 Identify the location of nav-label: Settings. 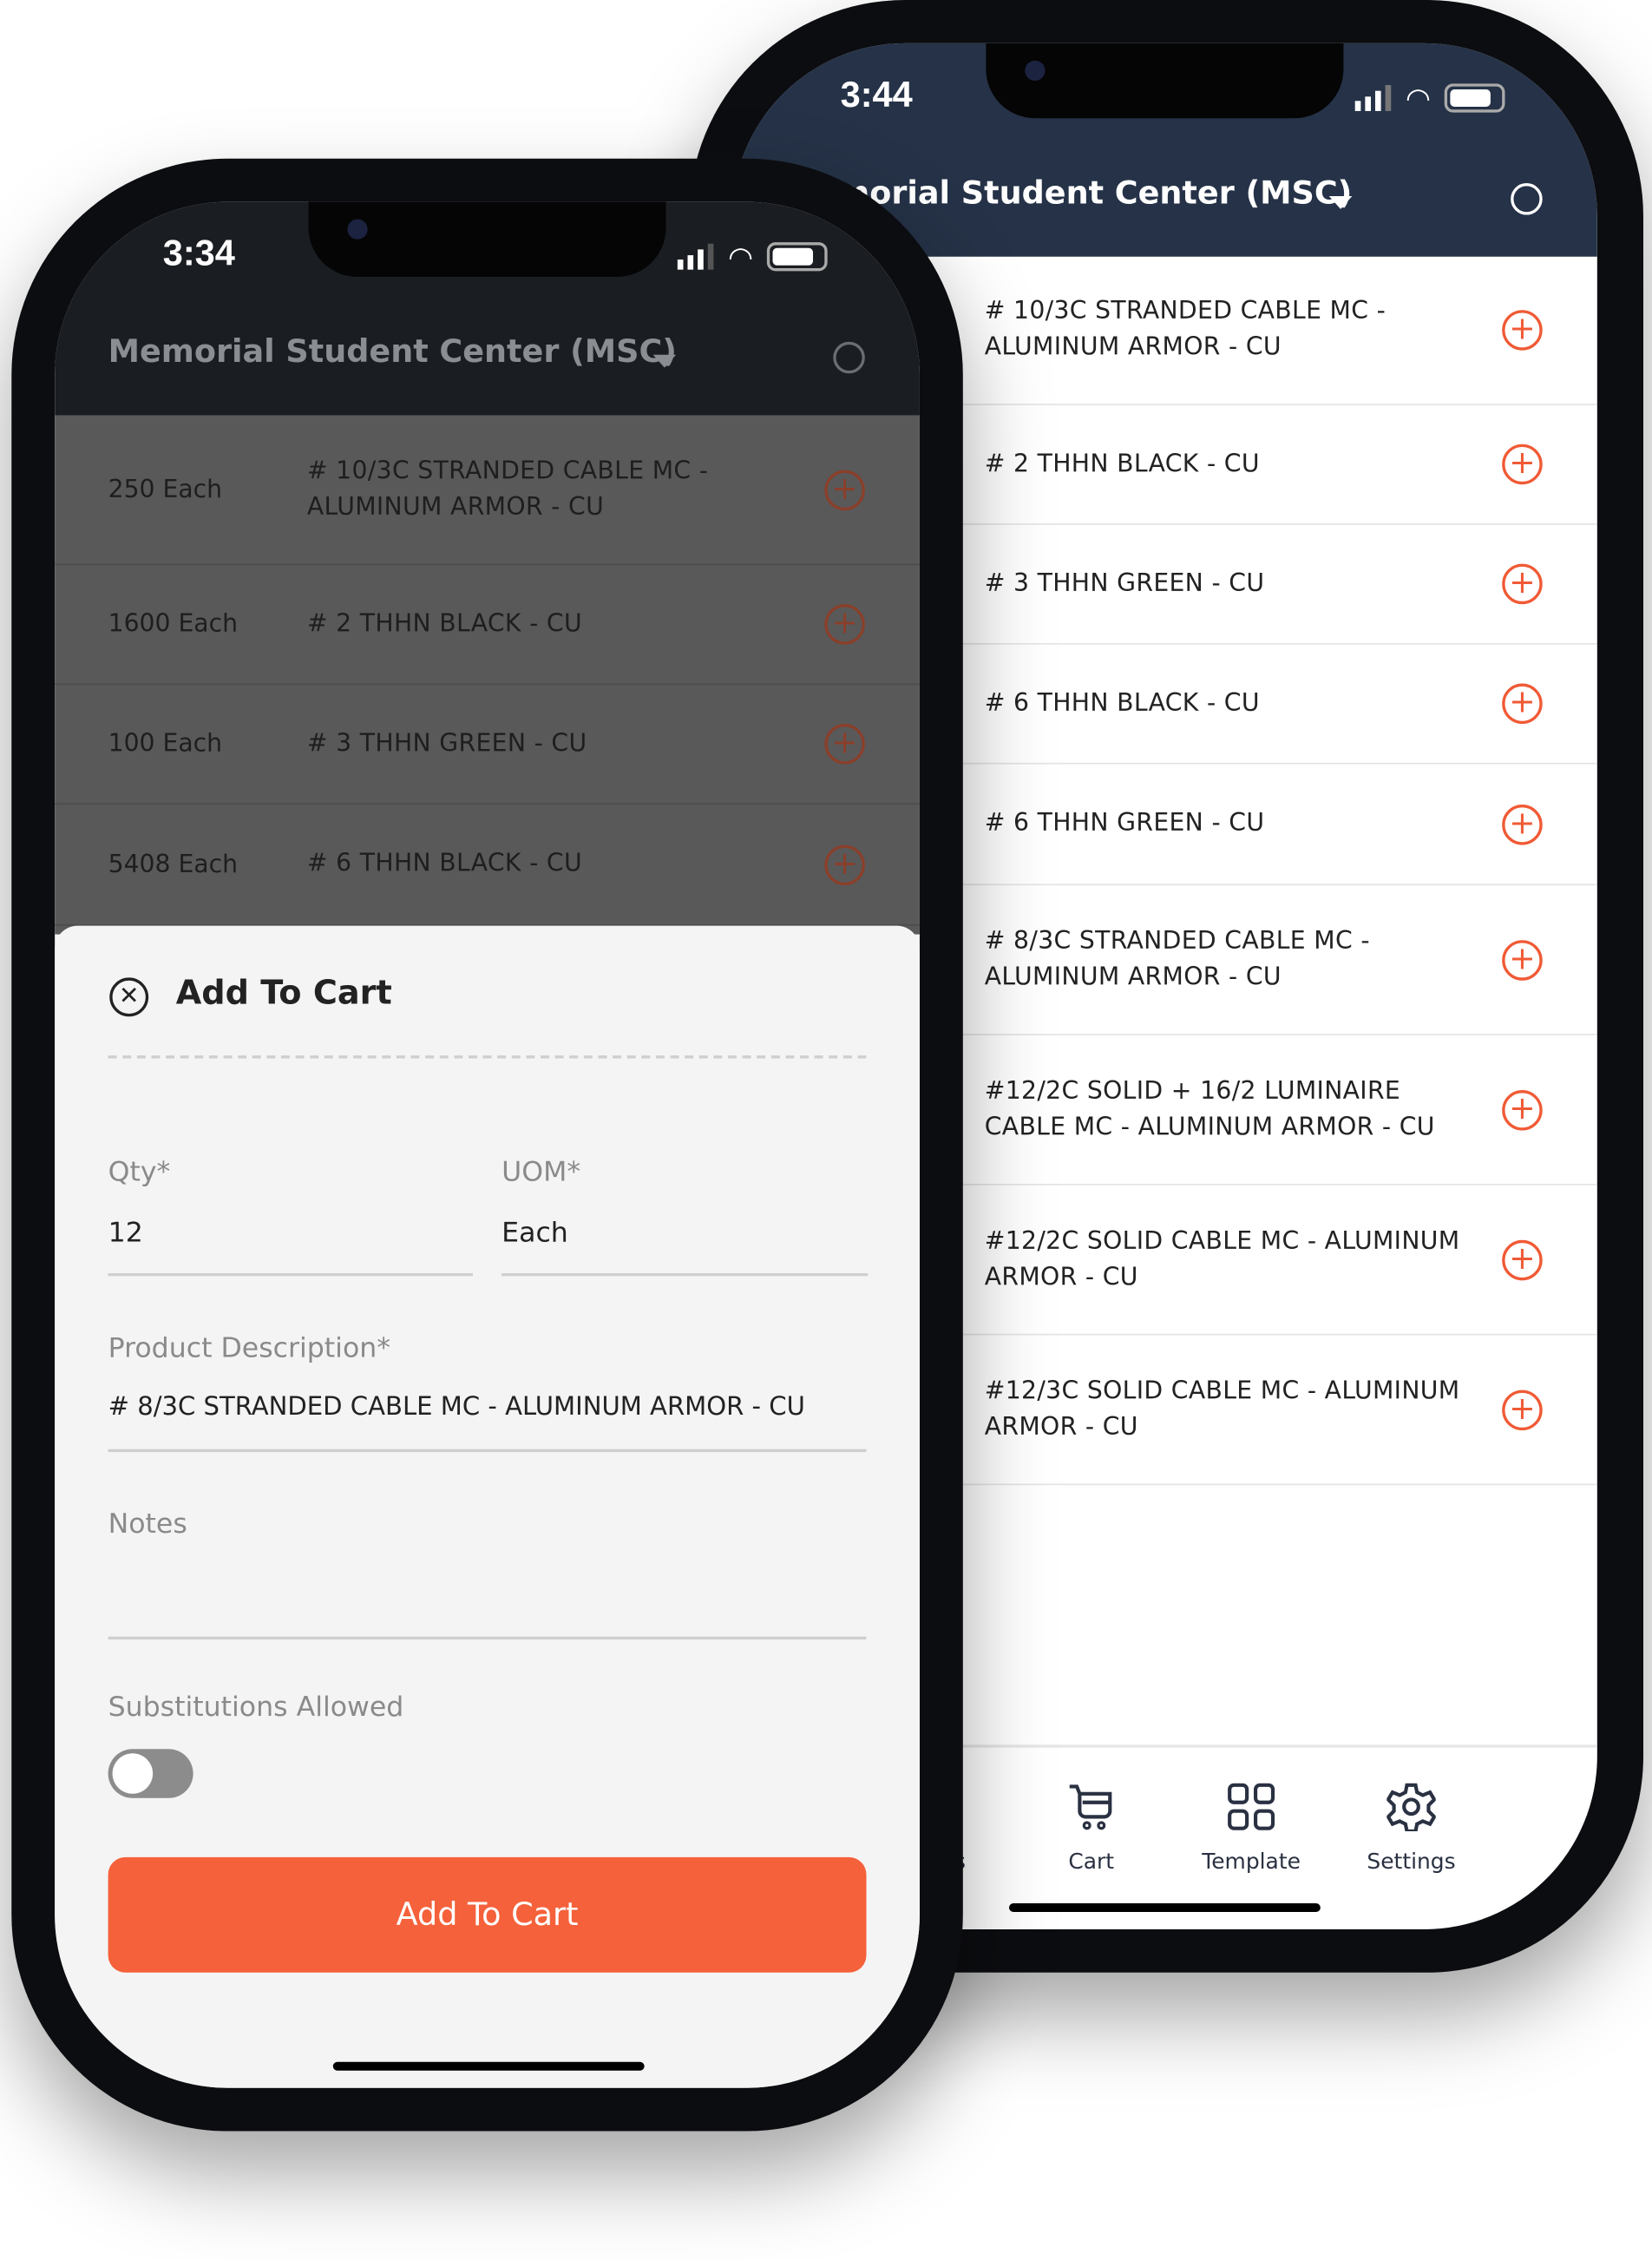
(1412, 1862).